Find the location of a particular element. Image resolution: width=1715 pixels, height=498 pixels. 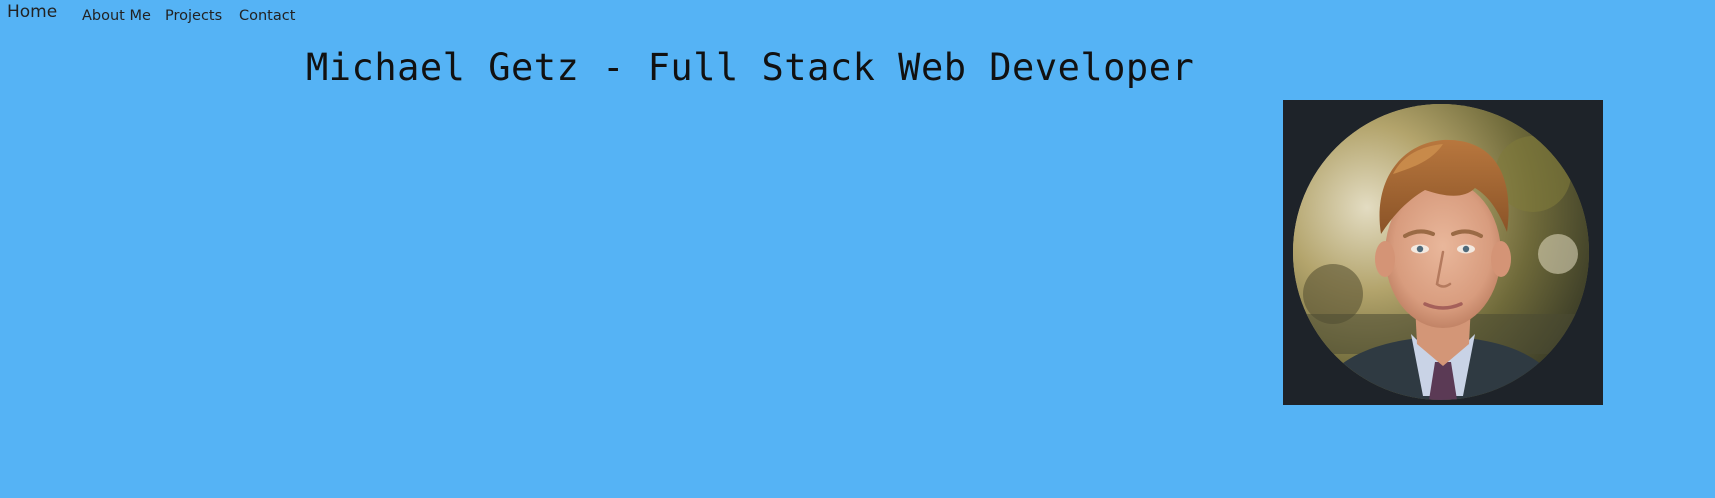

nav-brand-home: Home is located at coordinates (32, 12).